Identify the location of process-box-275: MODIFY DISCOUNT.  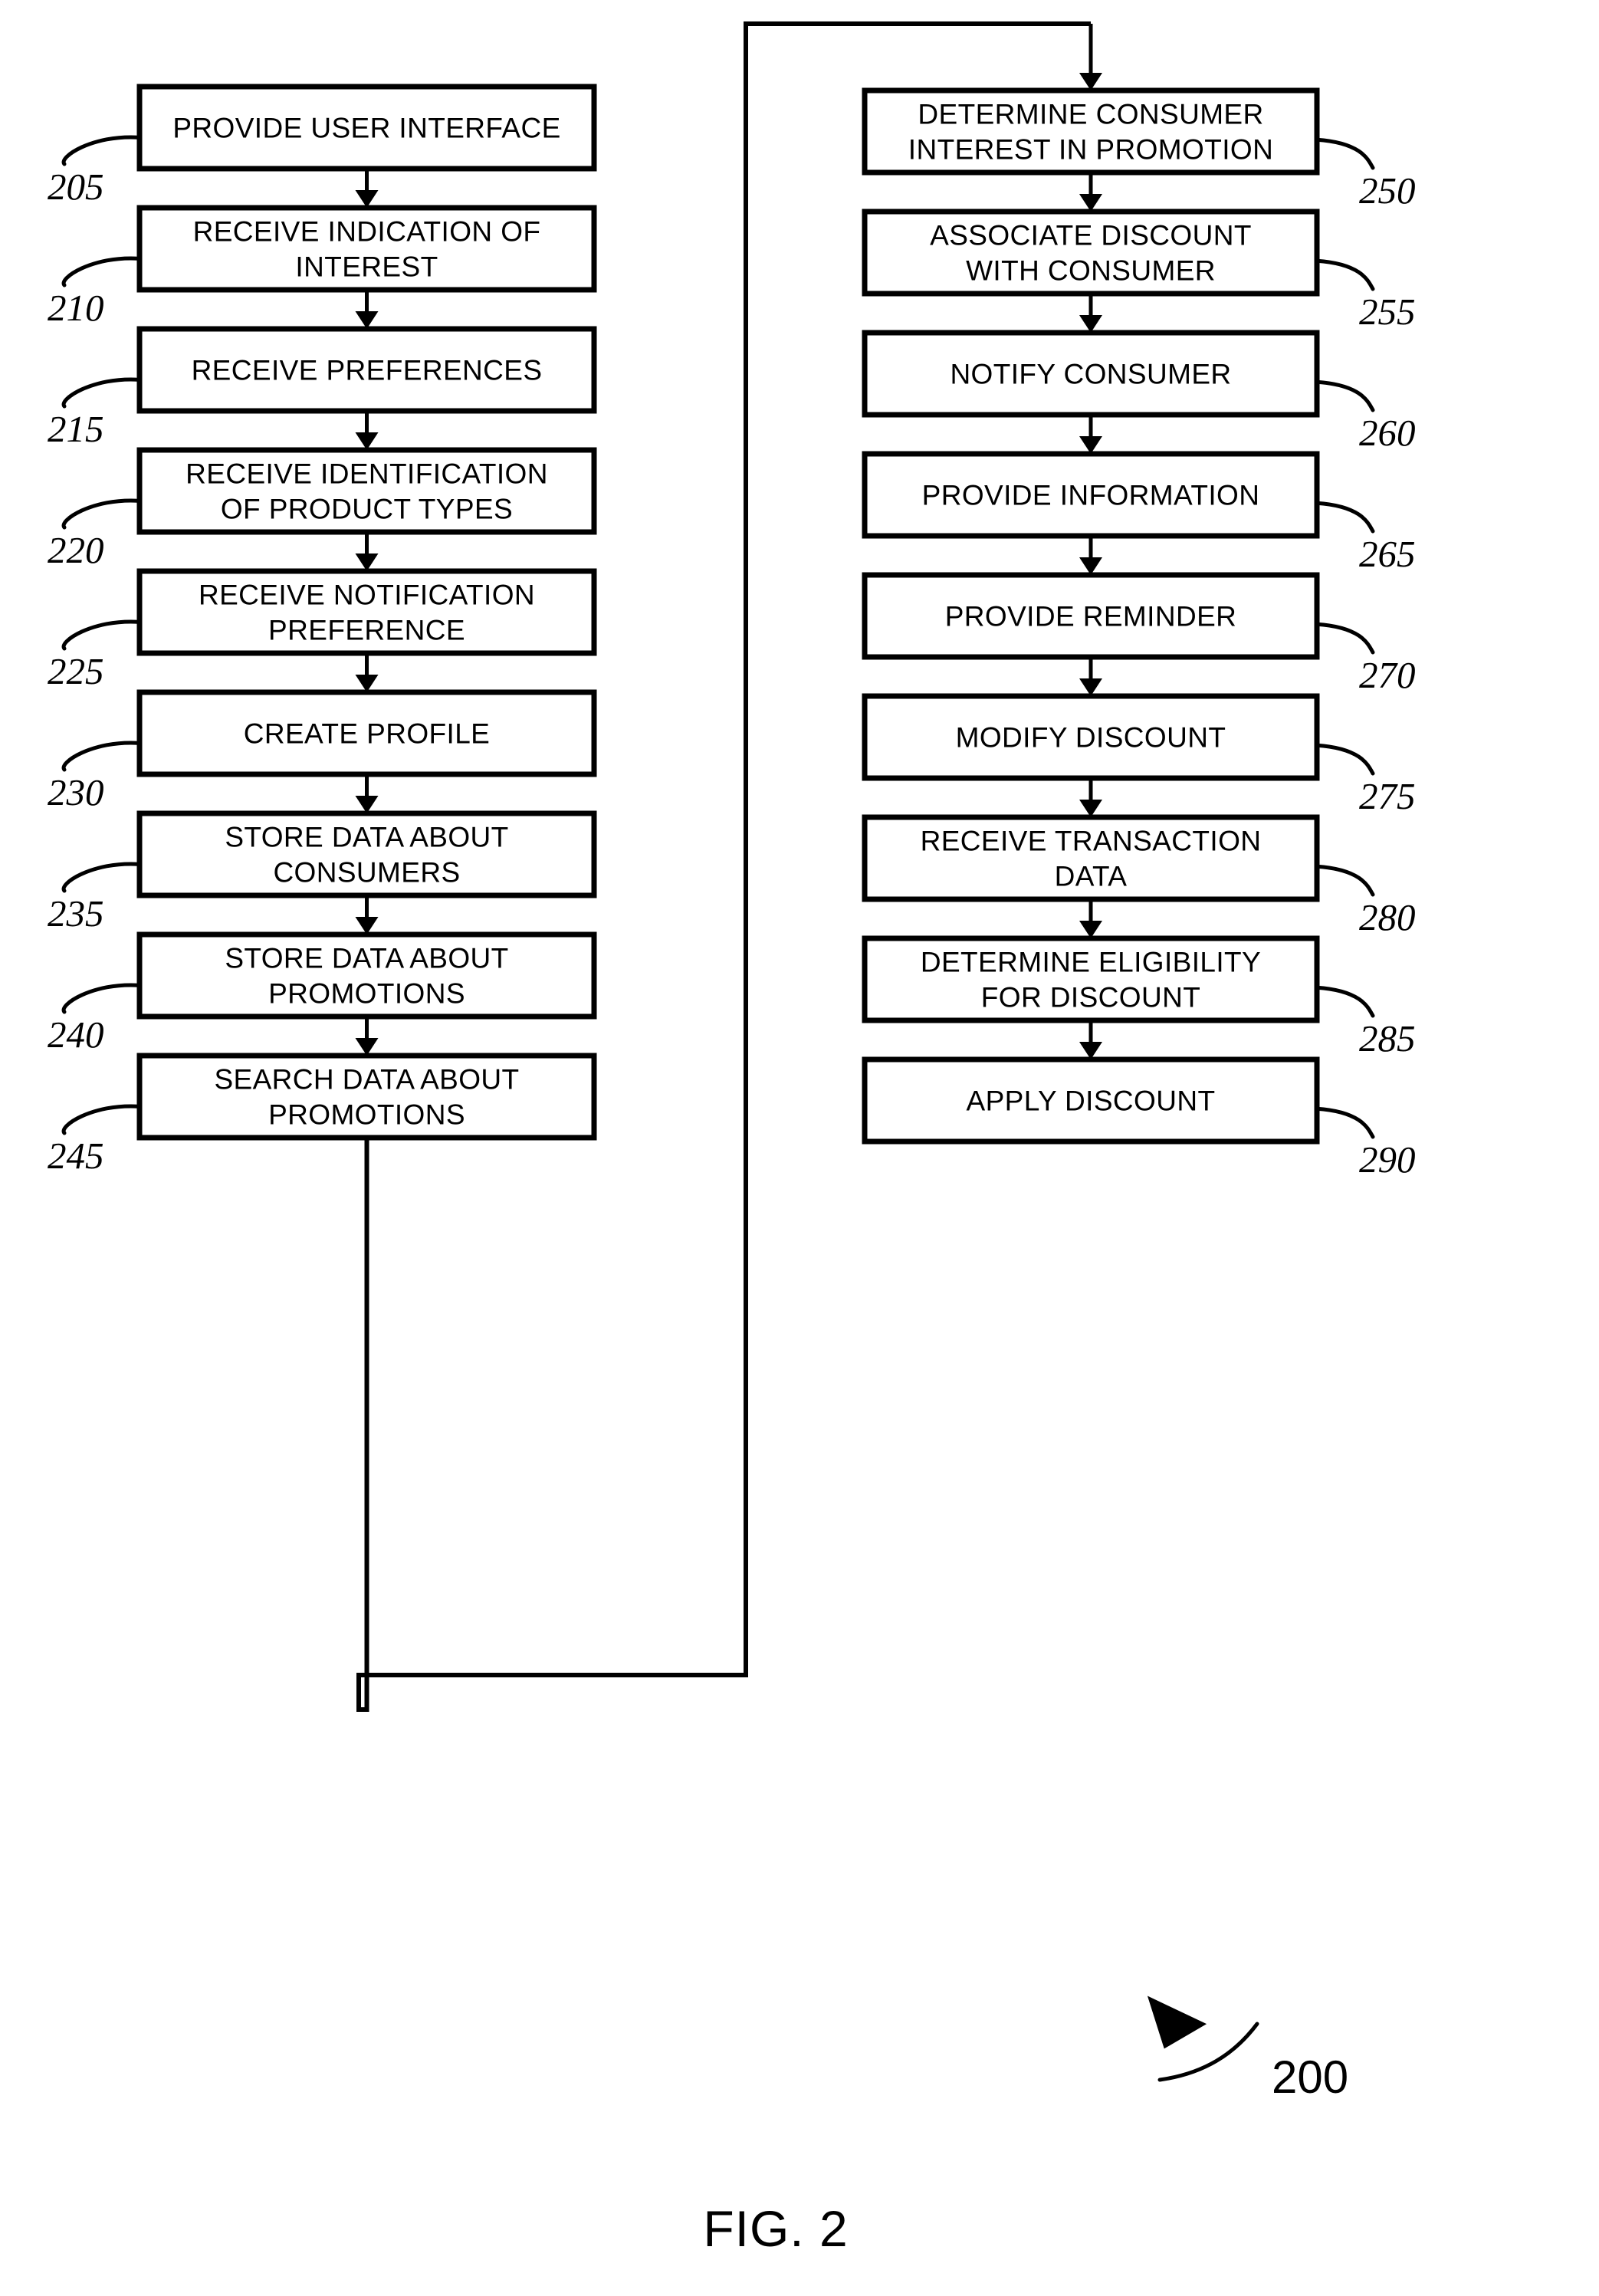
(1091, 737).